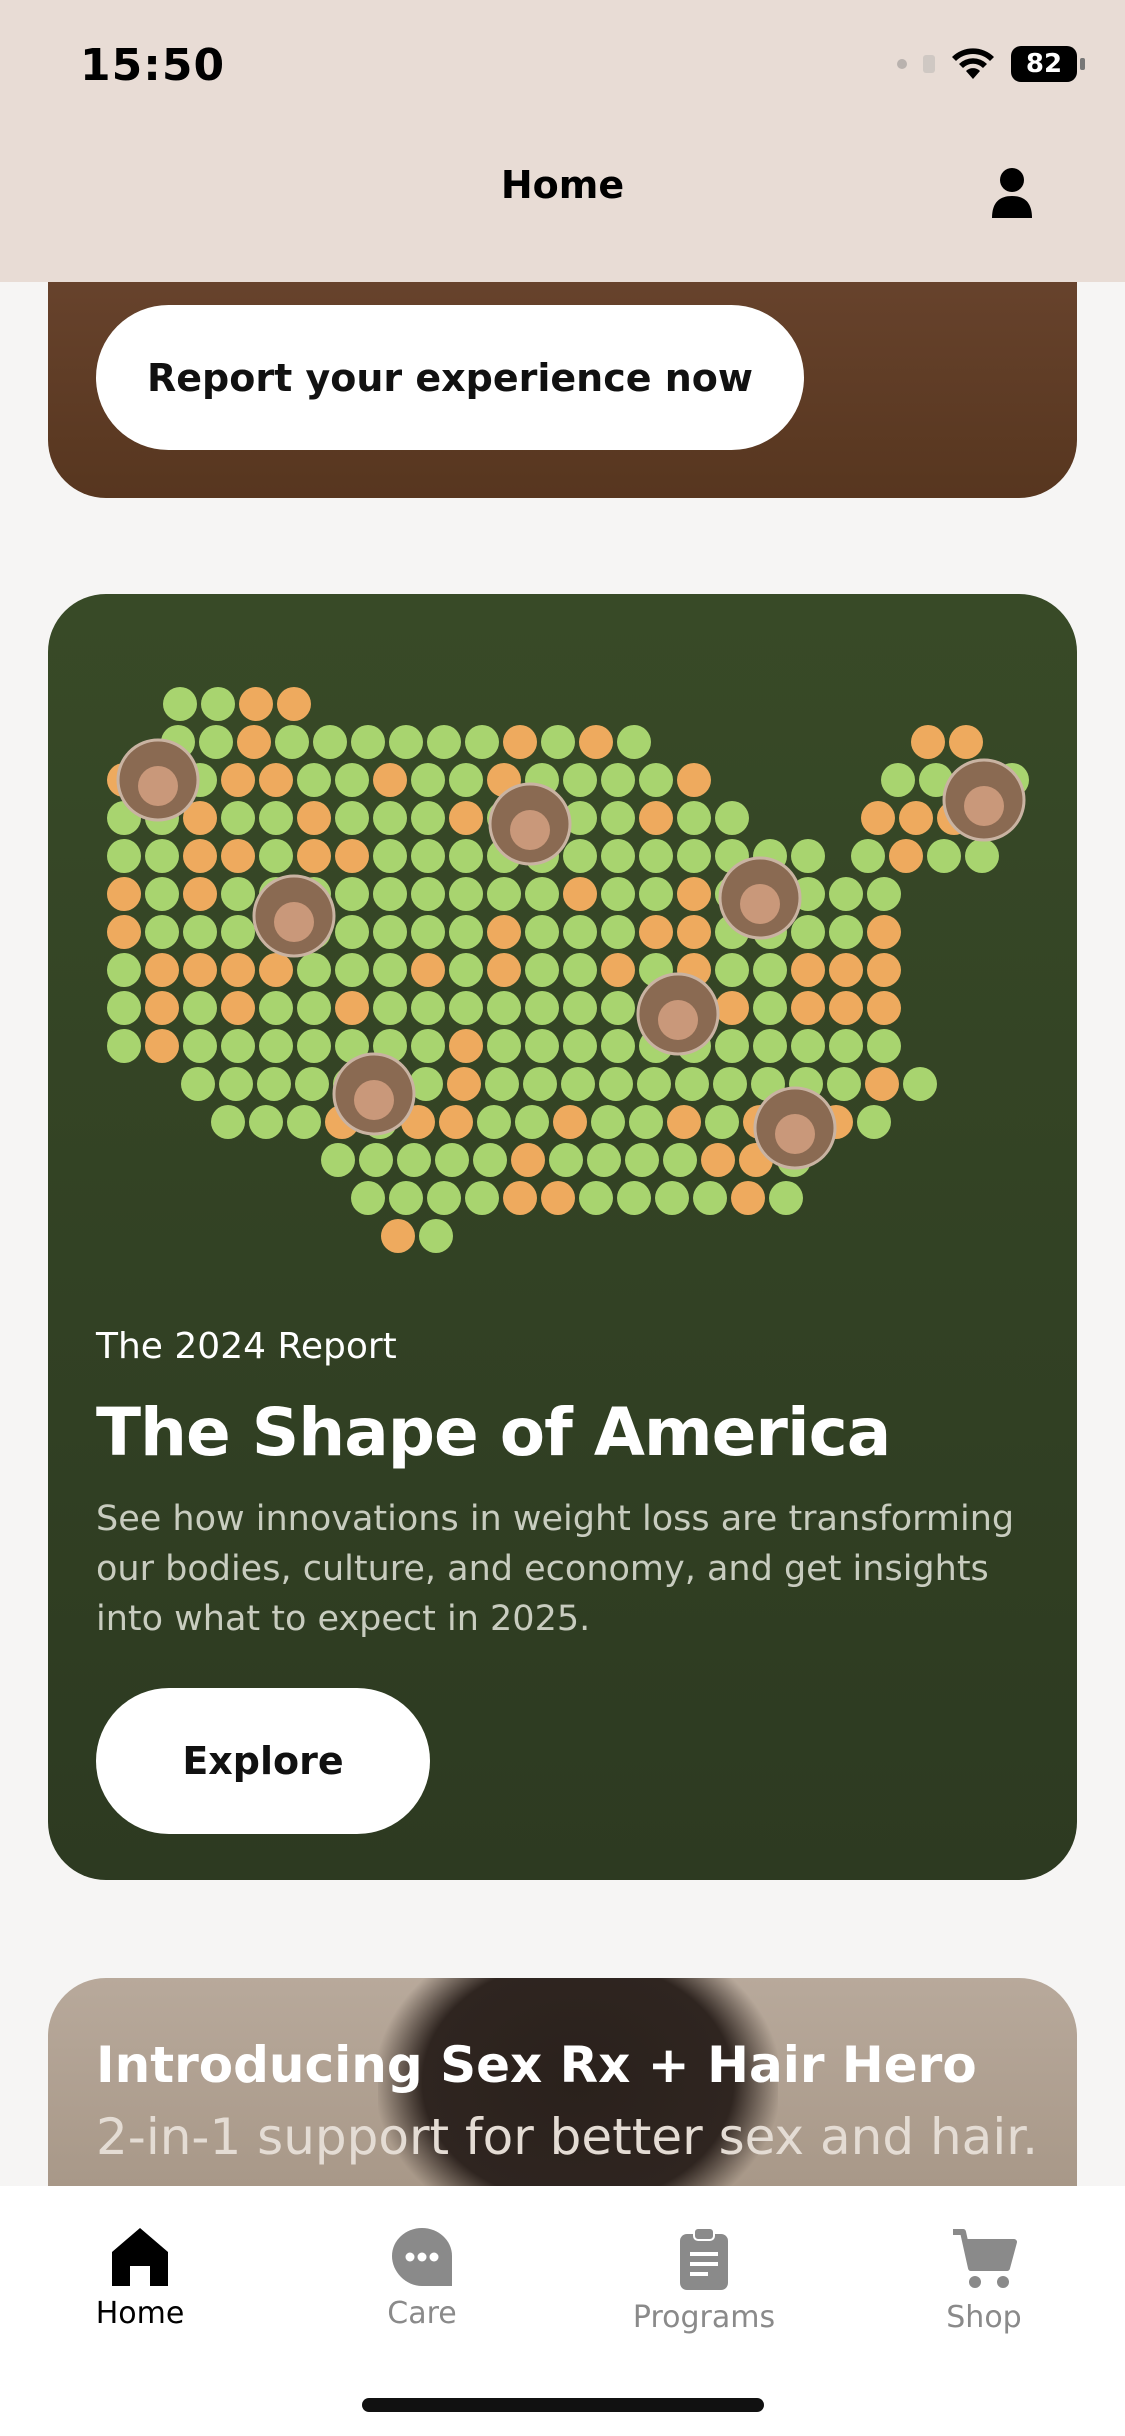 Image resolution: width=1125 pixels, height=2436 pixels. Describe the element at coordinates (422, 2257) in the screenshot. I see `chat-bubble-icon` at that location.